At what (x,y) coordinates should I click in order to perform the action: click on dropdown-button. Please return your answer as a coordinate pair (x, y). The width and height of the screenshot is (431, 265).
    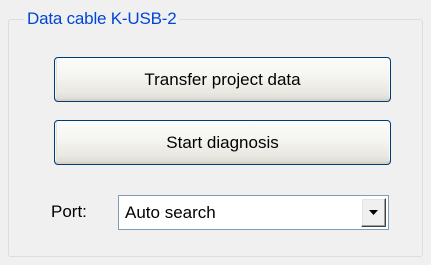
    Looking at the image, I should click on (373, 212).